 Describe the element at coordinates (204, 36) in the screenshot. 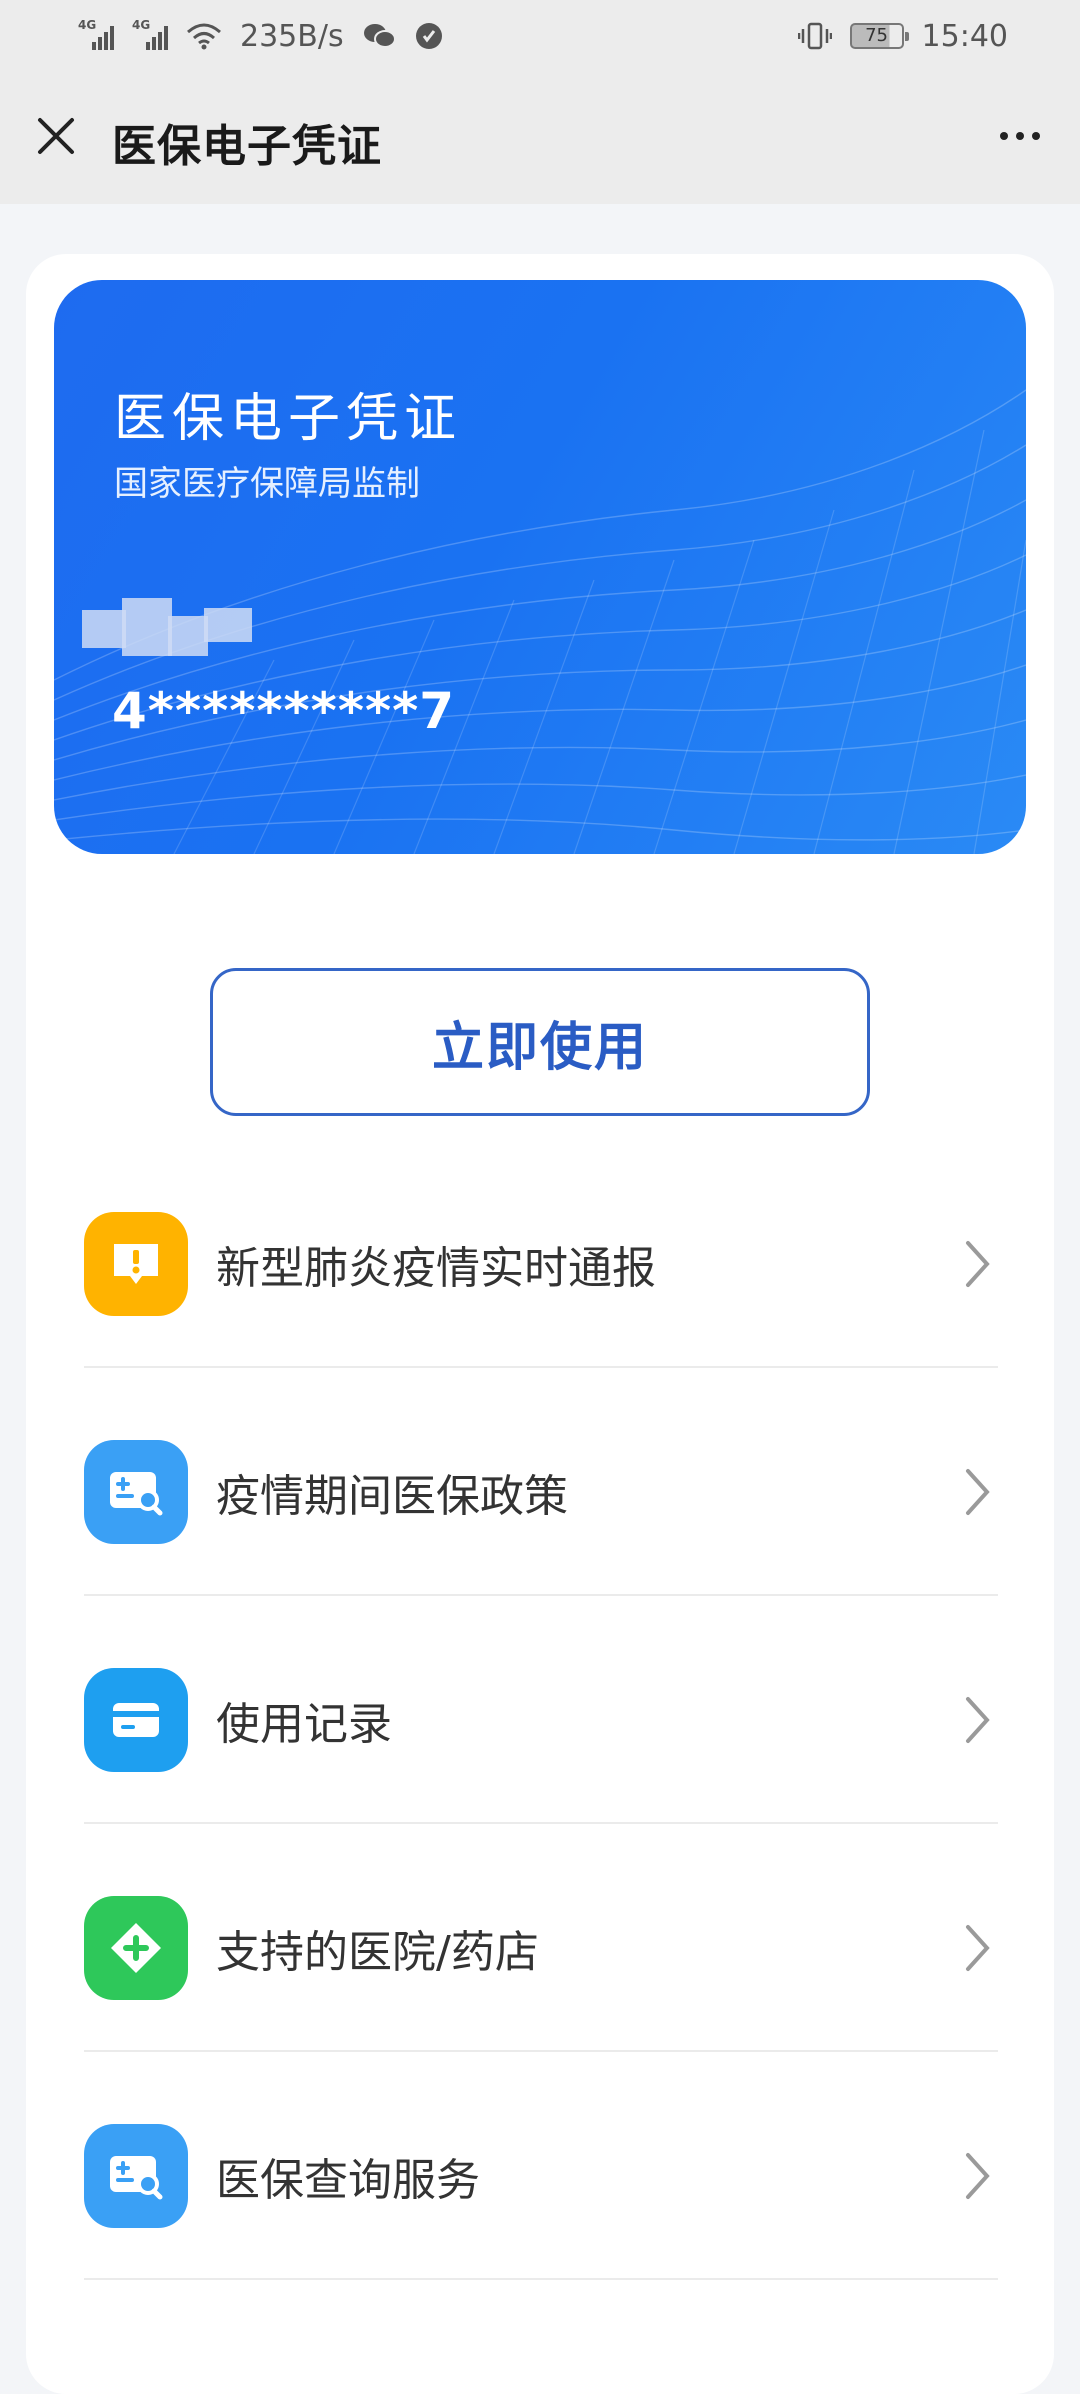

I see `wifi-icon` at that location.